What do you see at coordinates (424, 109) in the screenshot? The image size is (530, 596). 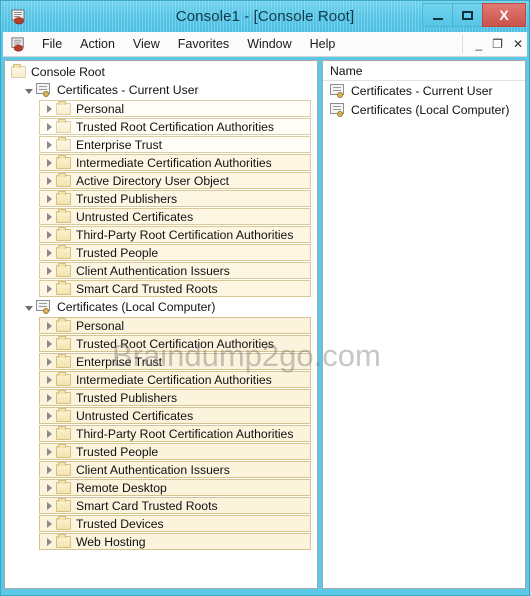 I see `result-list-item: Certificates (Local Computer)` at bounding box center [424, 109].